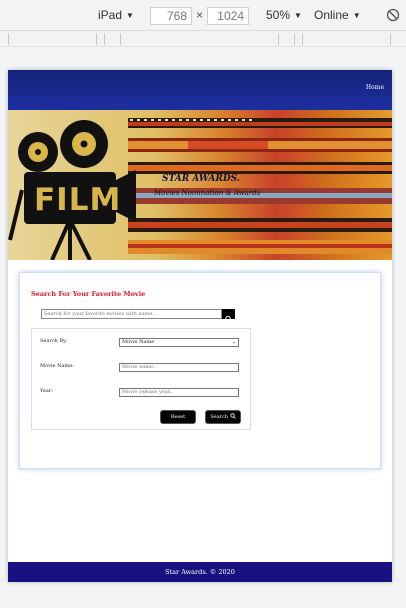 This screenshot has width=406, height=608. Describe the element at coordinates (179, 367) in the screenshot. I see `movie-name-input: Movie name..` at that location.